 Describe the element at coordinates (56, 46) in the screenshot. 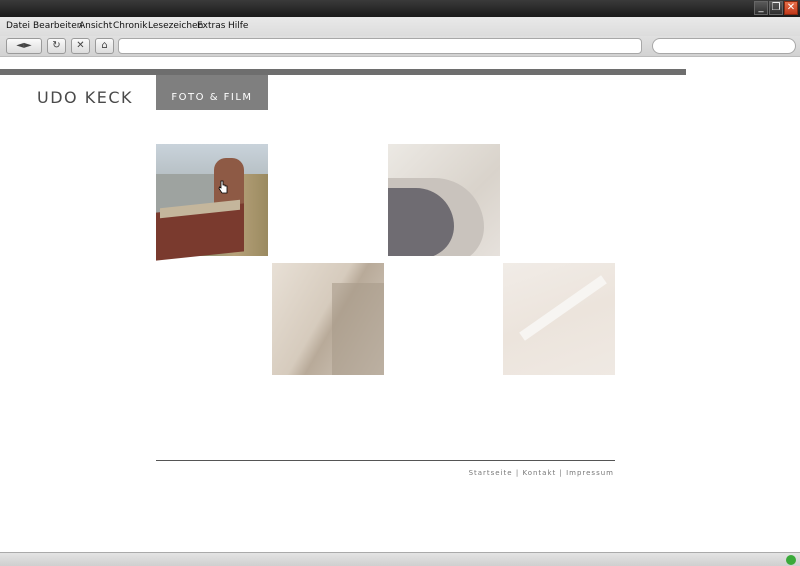

I see `reload-button: ↻` at that location.